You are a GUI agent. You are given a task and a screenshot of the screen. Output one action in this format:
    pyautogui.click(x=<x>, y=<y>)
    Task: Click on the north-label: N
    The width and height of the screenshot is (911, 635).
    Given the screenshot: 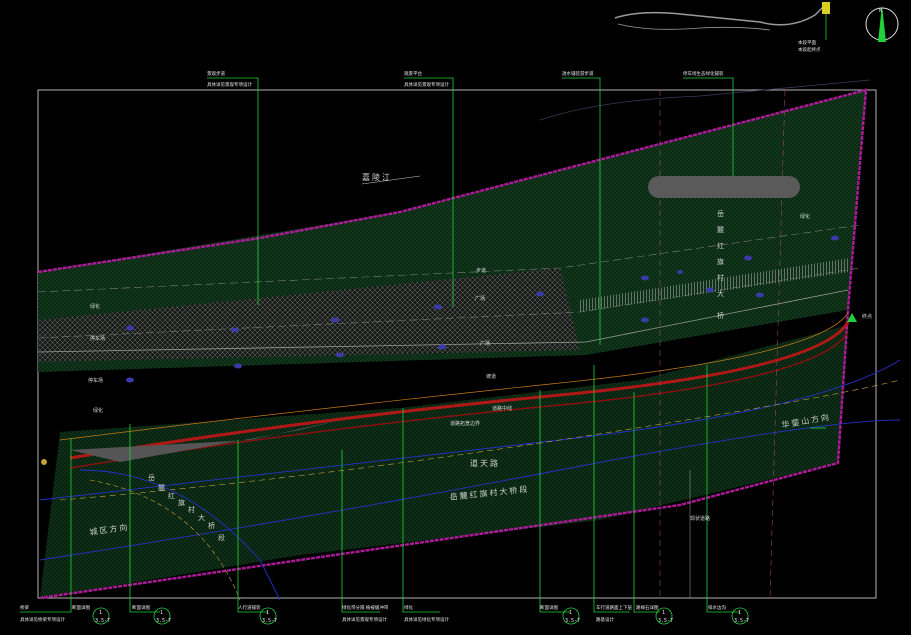 What is the action you would take?
    pyautogui.click(x=880, y=11)
    